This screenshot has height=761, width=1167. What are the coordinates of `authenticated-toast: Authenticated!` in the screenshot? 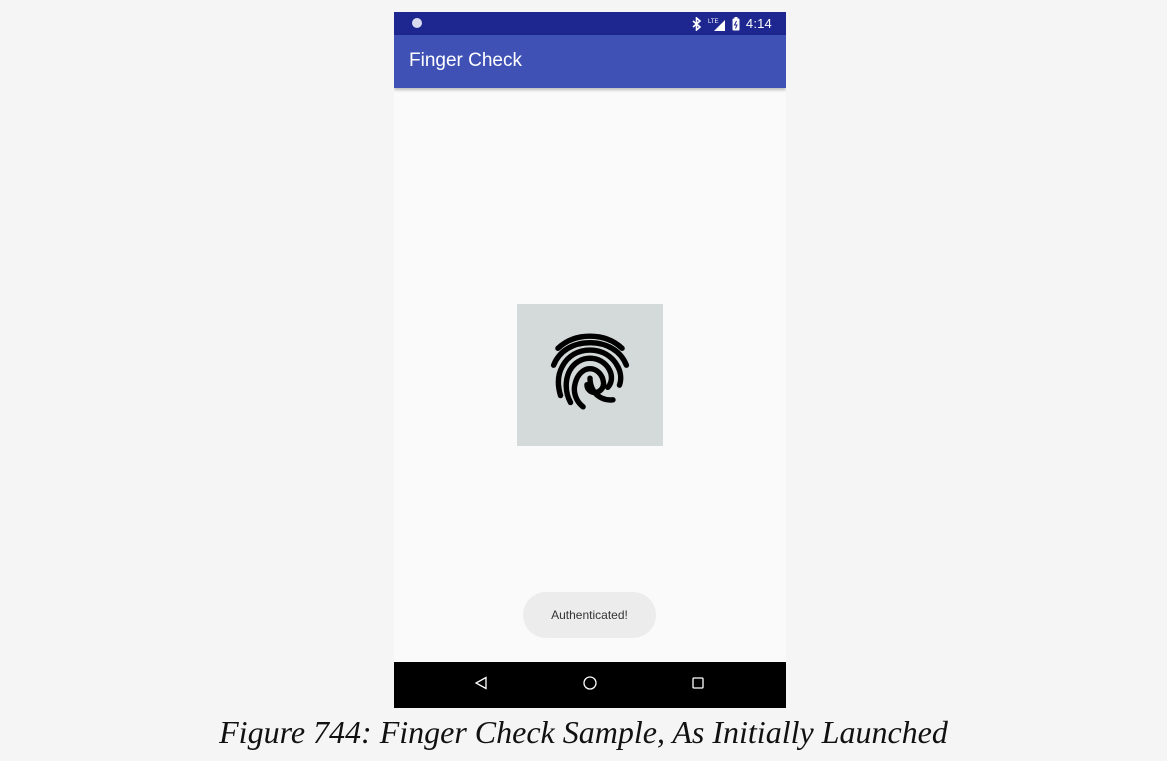 It's located at (589, 615).